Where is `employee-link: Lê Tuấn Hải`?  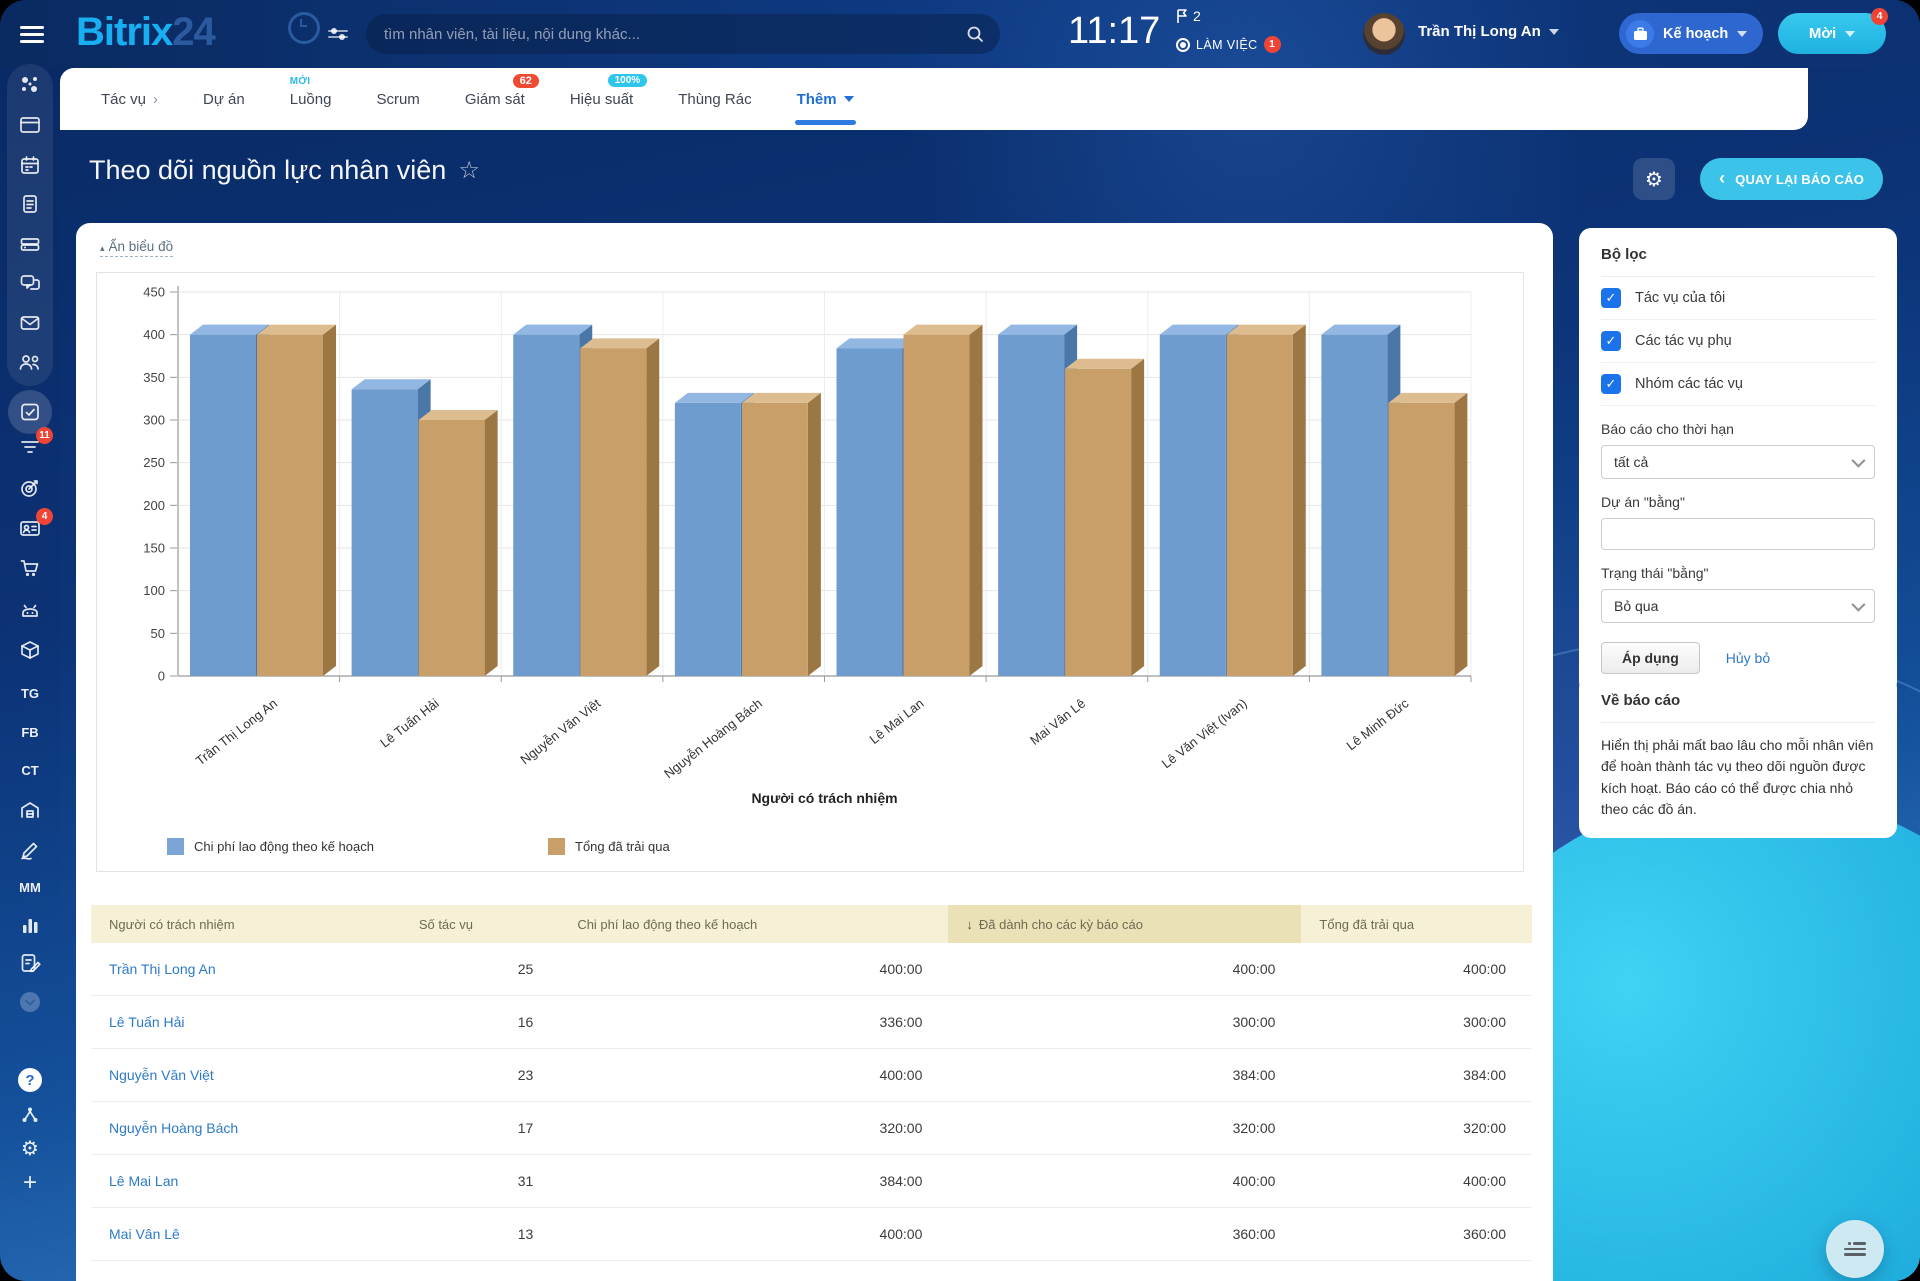
employee-link: Lê Tuấn Hải is located at coordinates (246, 1022).